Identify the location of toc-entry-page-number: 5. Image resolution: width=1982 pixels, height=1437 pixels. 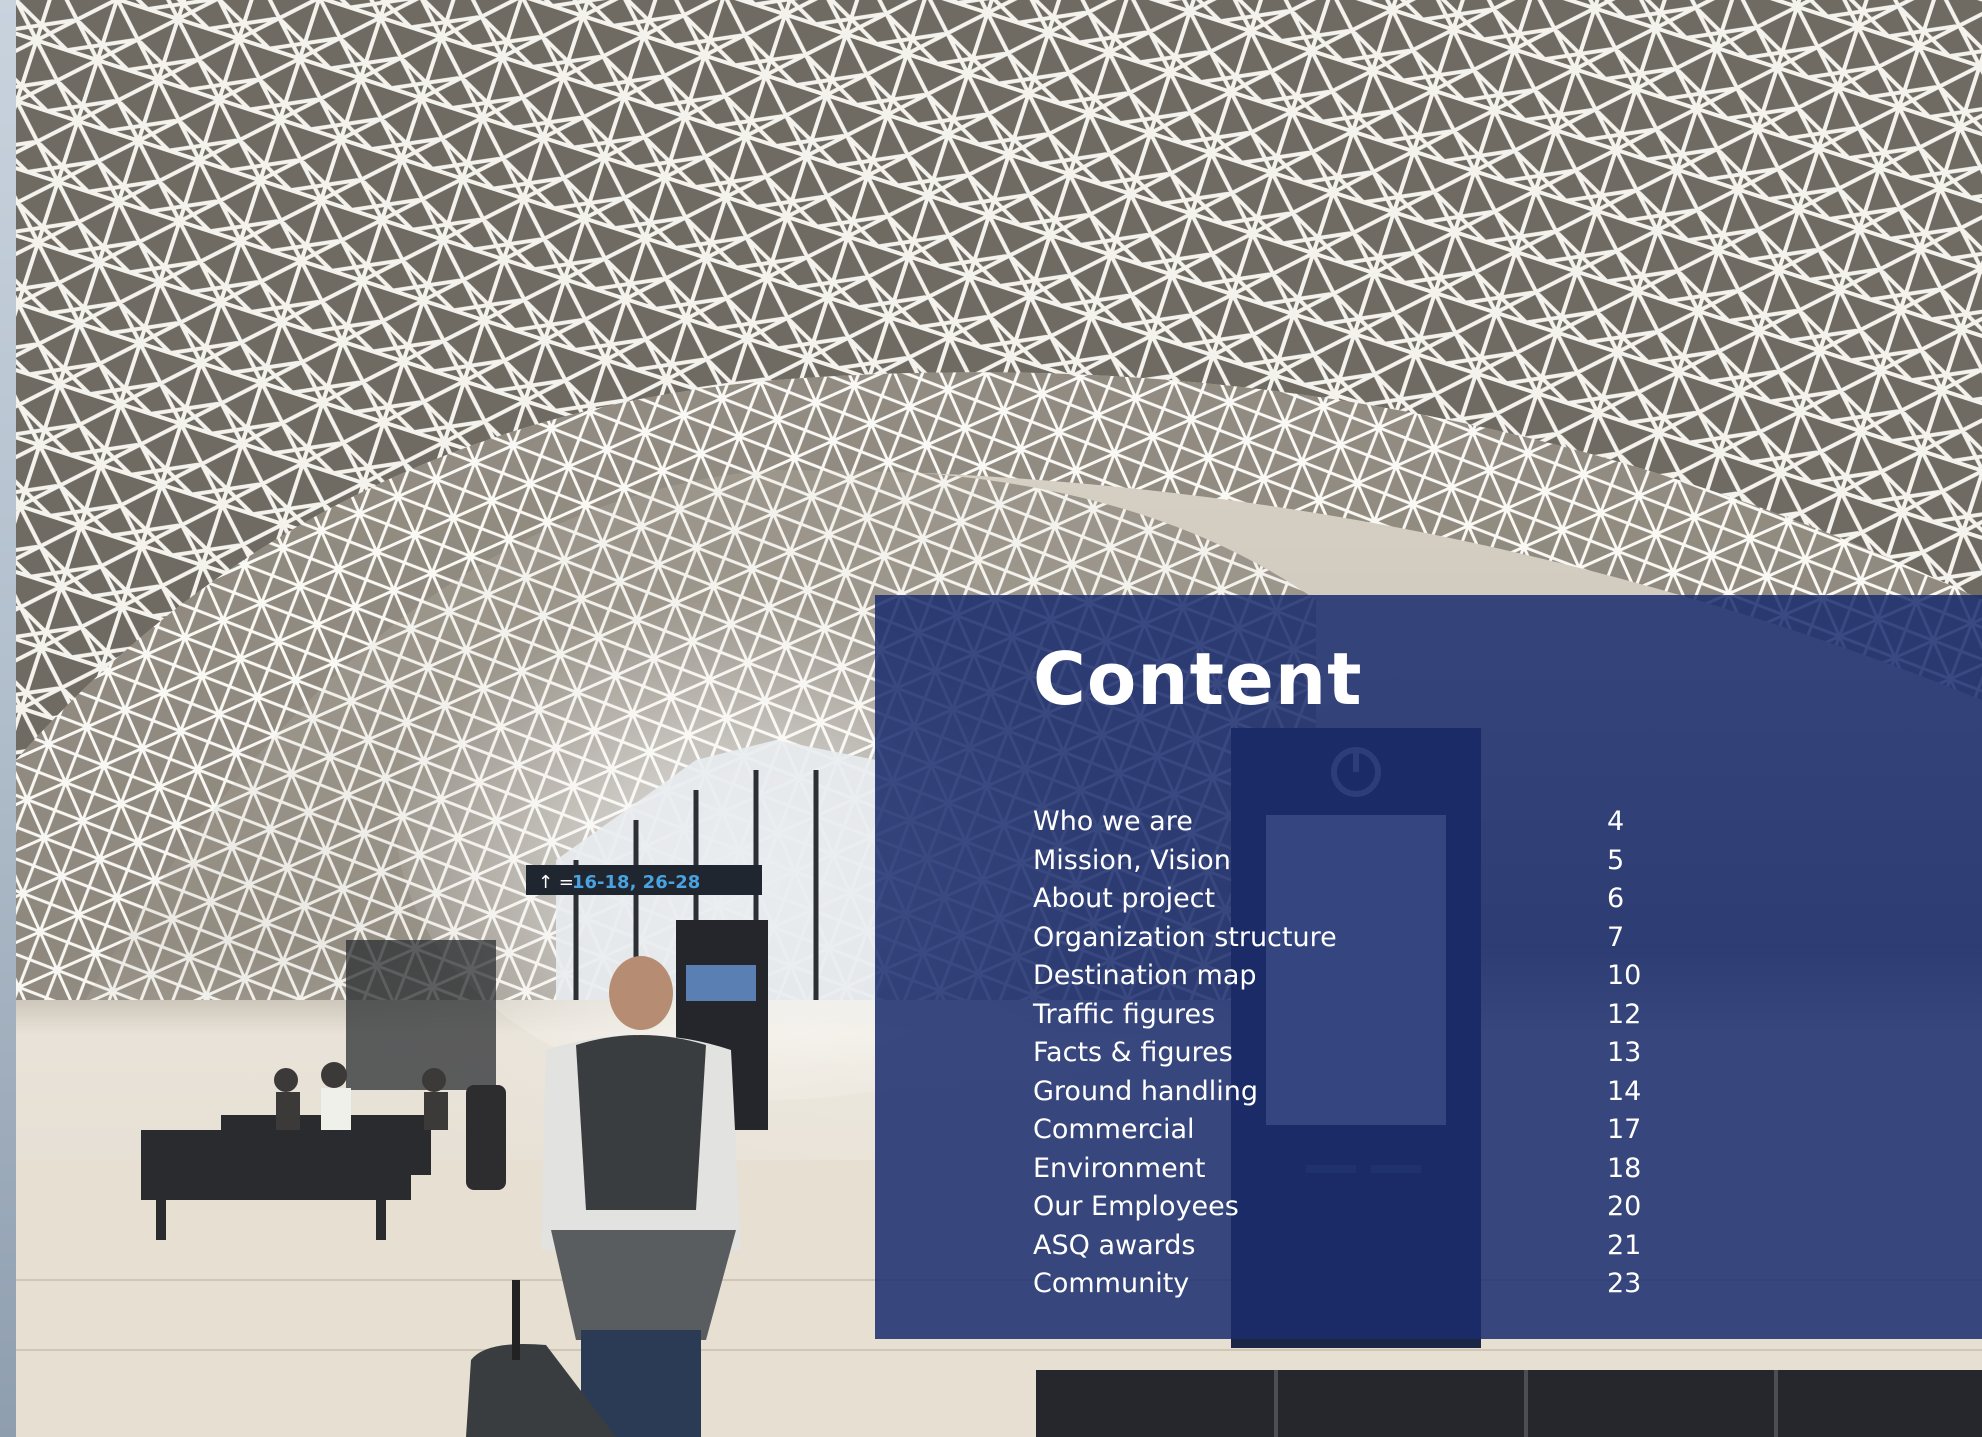
(1616, 860).